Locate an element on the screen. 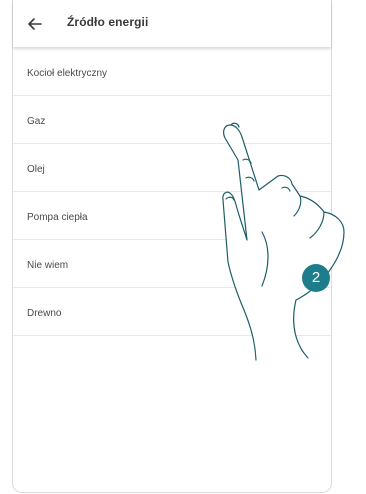  arrow-left-icon is located at coordinates (35, 24).